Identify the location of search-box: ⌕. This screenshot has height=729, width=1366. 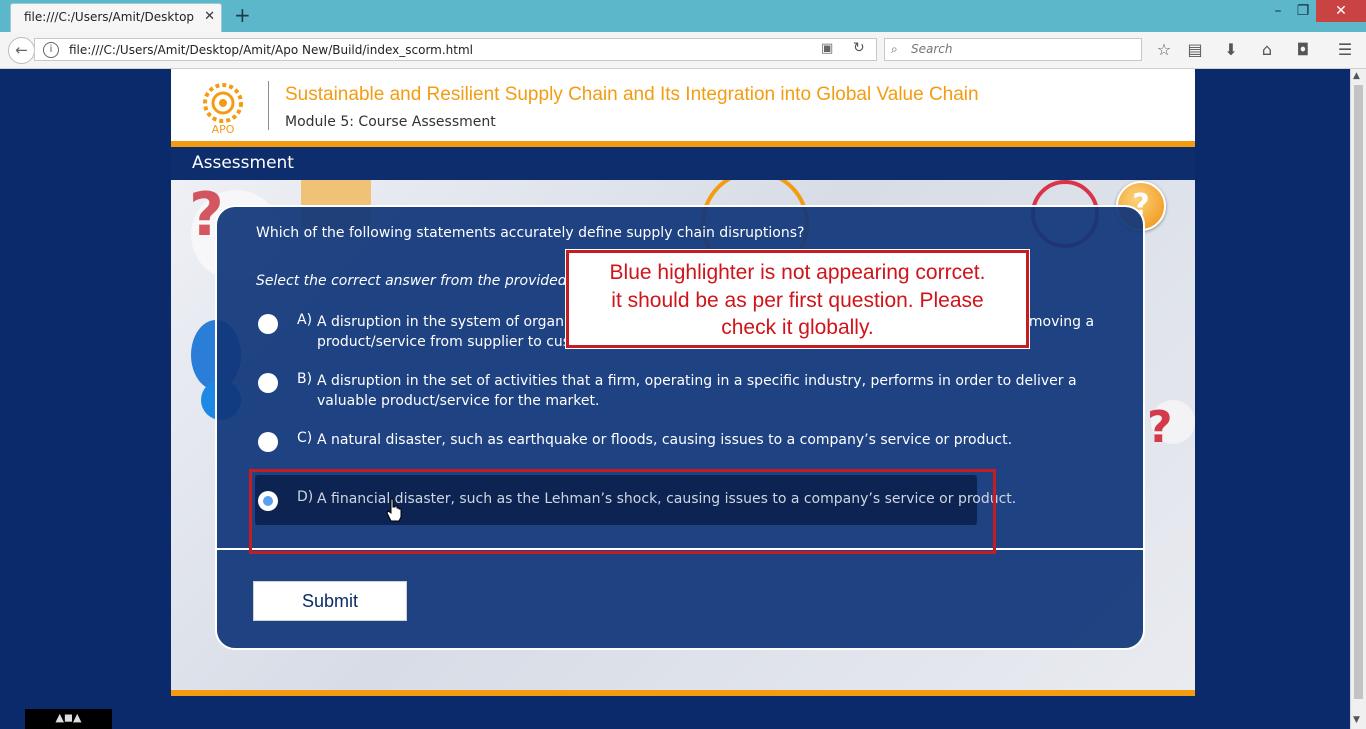
(1013, 49).